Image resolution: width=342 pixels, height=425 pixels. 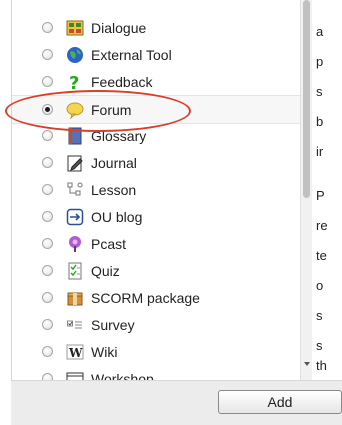 I want to click on module-row-external-tool: External Tool, so click(x=156, y=54).